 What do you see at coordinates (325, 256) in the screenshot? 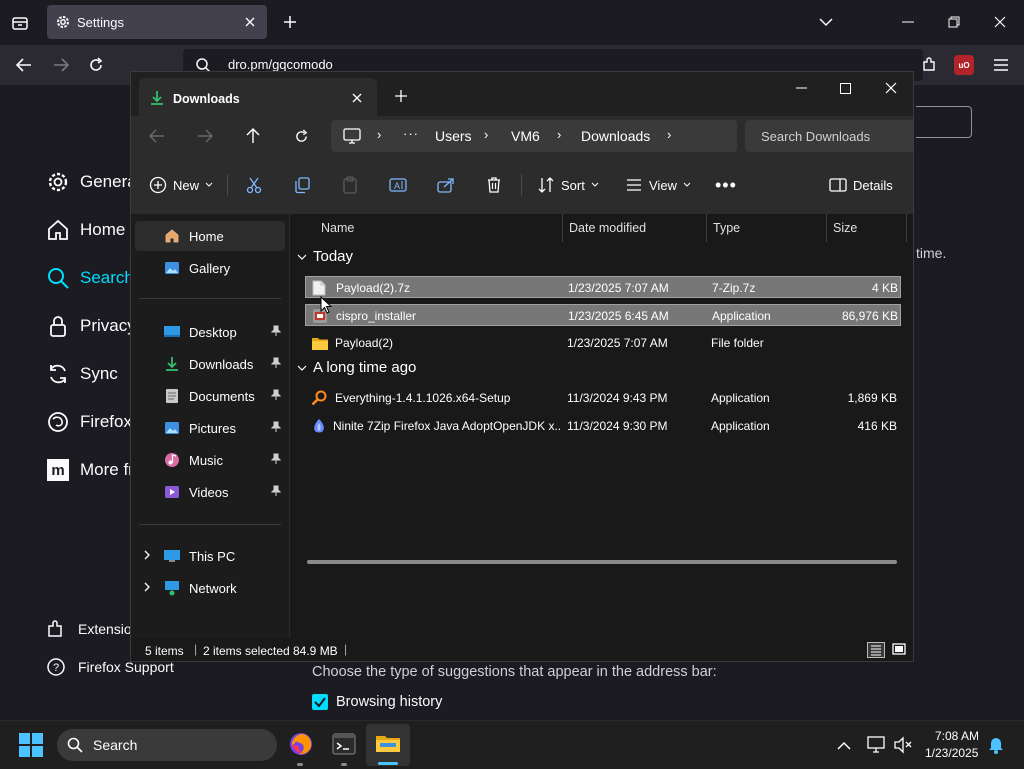
I see `group-header-today: Today` at bounding box center [325, 256].